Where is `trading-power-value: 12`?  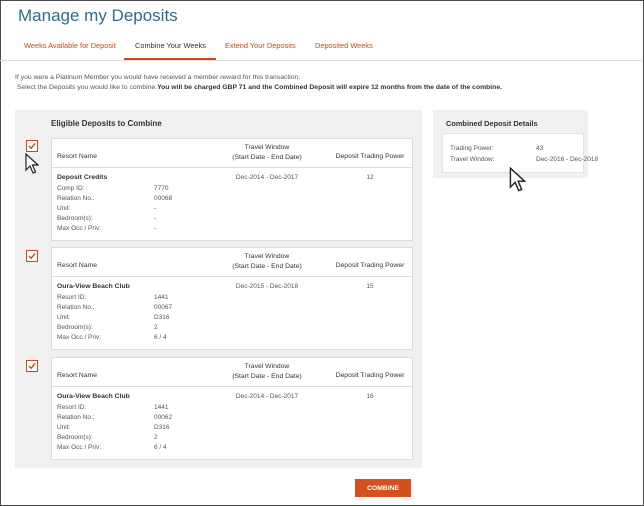
trading-power-value: 12 is located at coordinates (370, 177).